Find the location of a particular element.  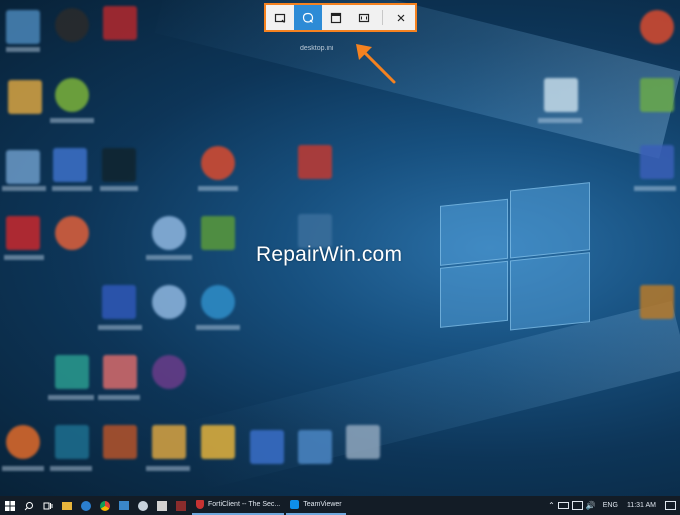

freeform-snip-button is located at coordinates (308, 17).